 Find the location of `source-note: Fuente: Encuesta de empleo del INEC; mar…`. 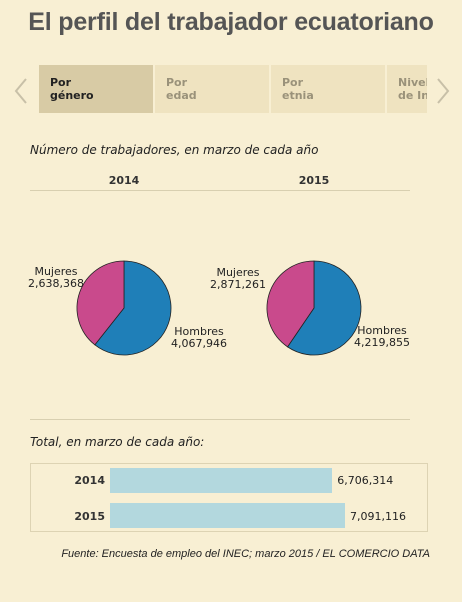

source-note: Fuente: Encuesta de empleo del INEC; mar… is located at coordinates (245, 554).